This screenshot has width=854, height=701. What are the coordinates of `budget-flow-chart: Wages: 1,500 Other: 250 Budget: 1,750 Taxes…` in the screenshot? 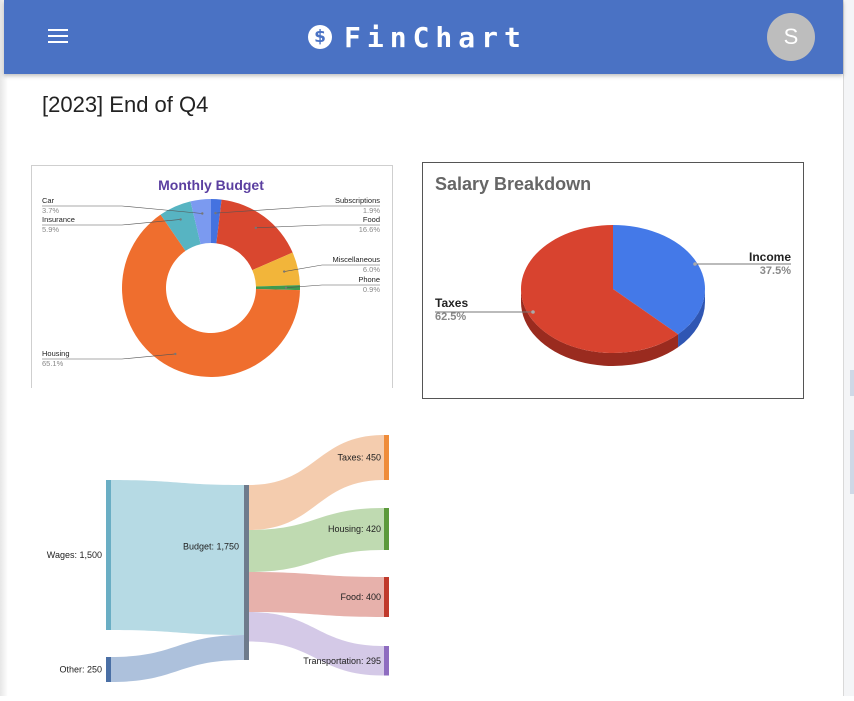 It's located at (218, 558).